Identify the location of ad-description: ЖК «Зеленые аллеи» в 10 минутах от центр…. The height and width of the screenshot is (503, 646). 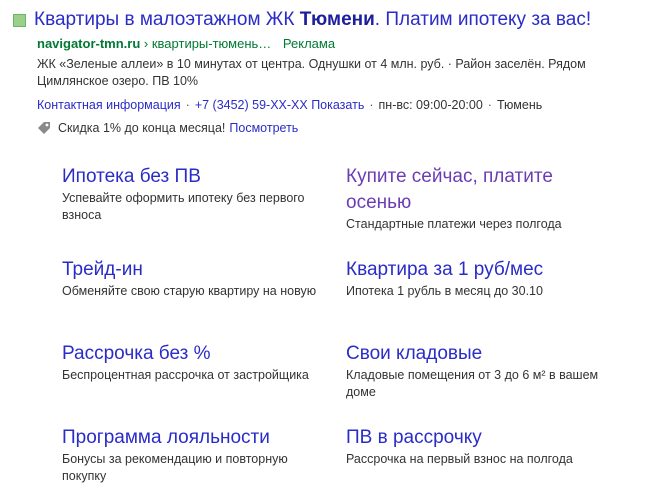
(311, 72).